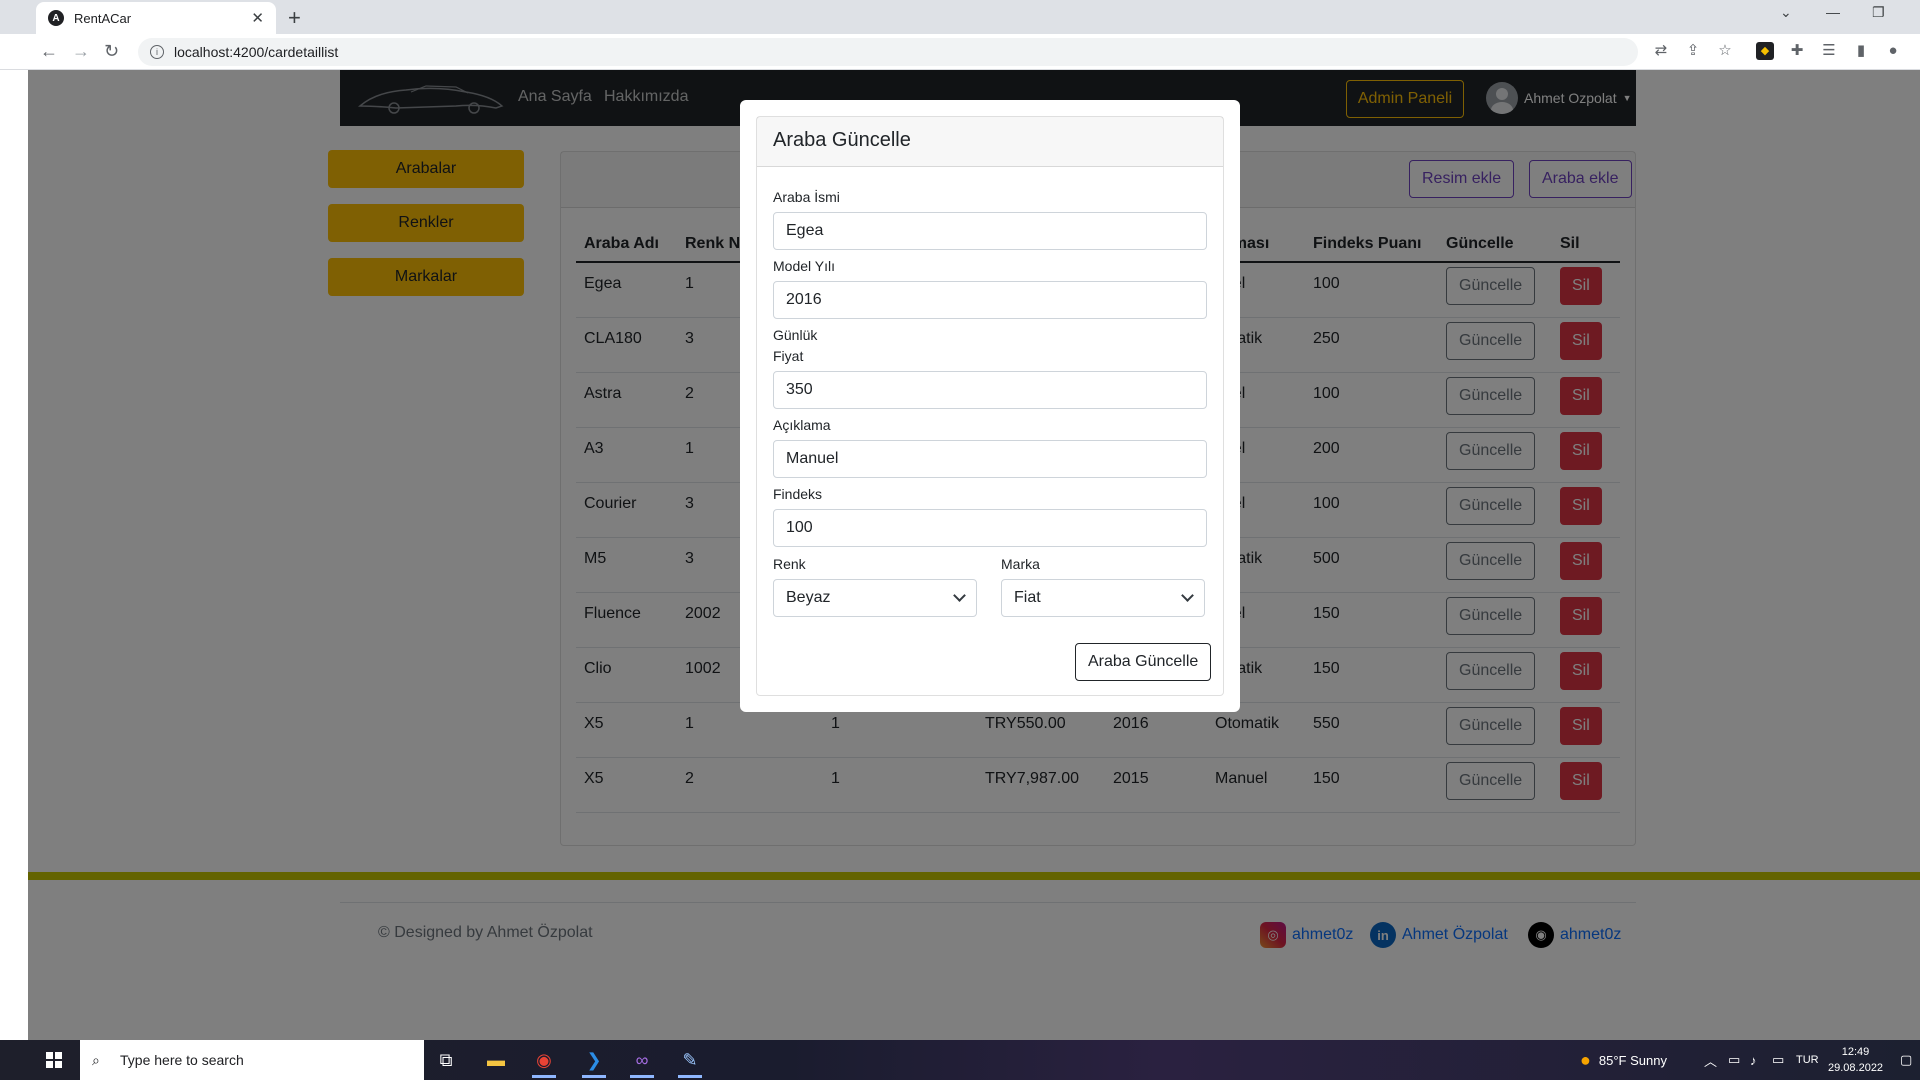 This screenshot has width=1920, height=1080. What do you see at coordinates (1786, 12) in the screenshot?
I see `tab-search-icon: ⌄` at bounding box center [1786, 12].